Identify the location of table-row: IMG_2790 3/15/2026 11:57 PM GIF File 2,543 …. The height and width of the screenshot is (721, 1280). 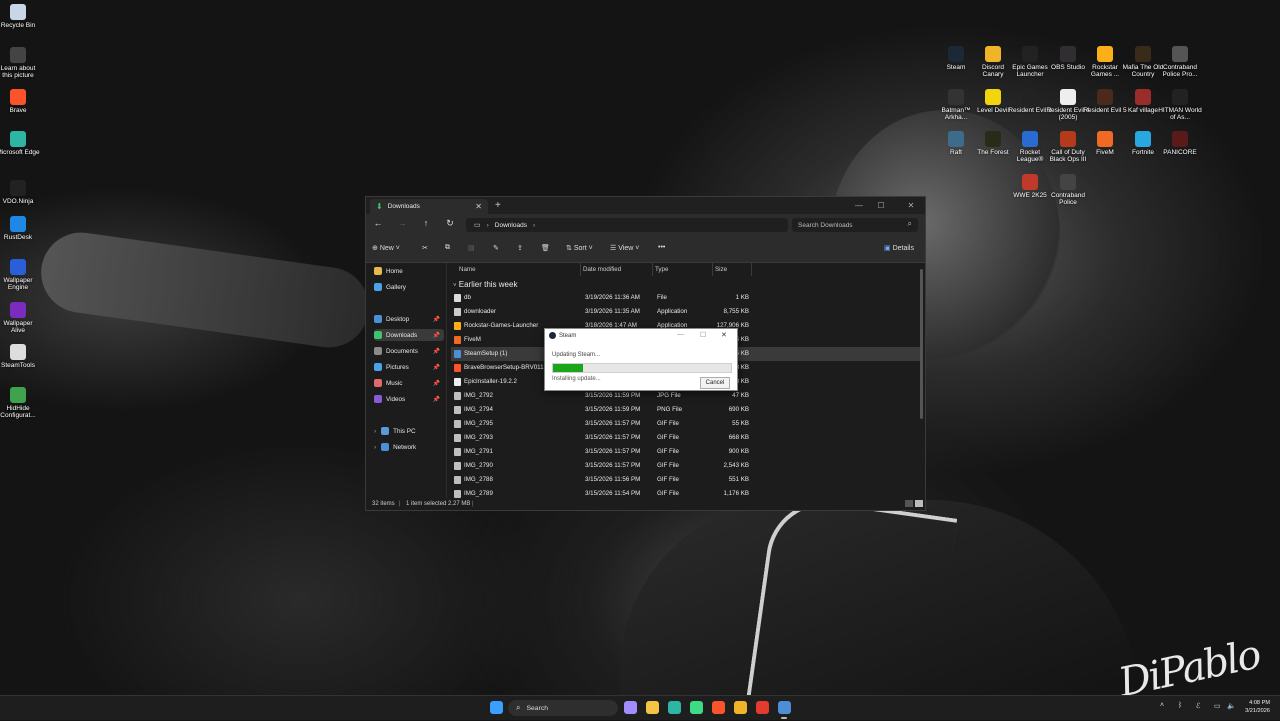
(686, 466).